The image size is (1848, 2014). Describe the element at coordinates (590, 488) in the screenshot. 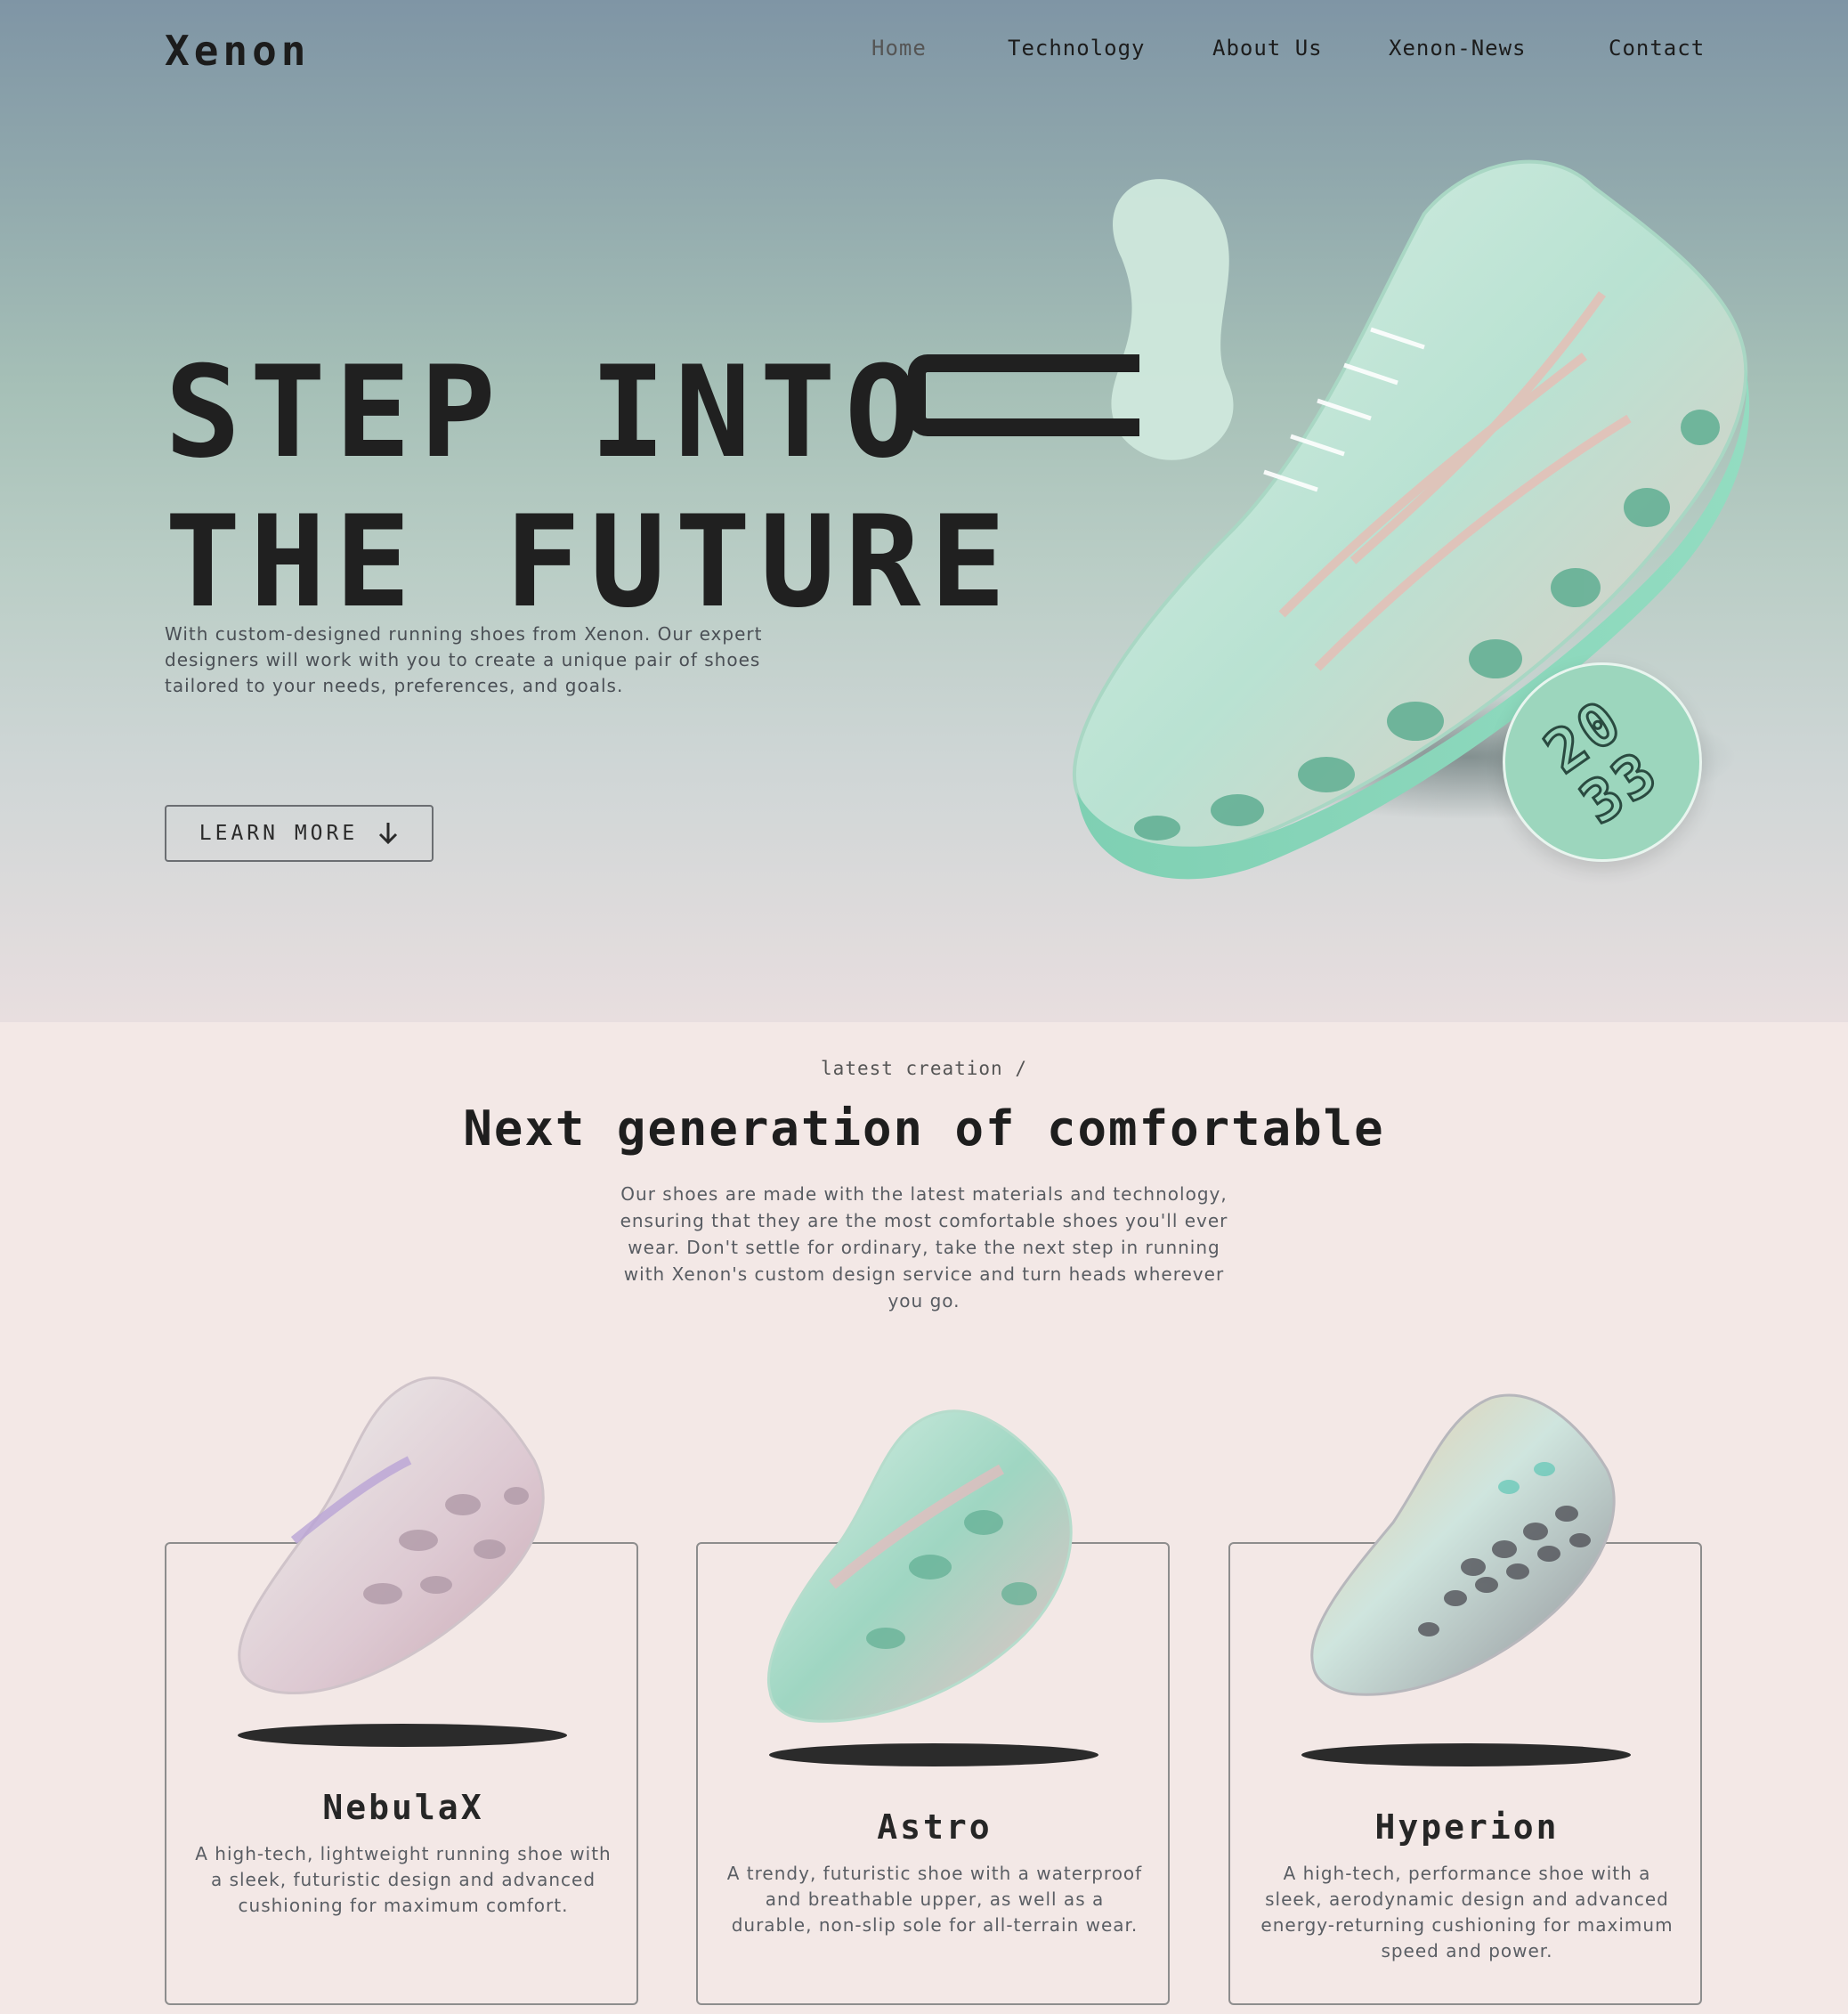

I see `hero-title: STEP INTO THE FUTURE` at that location.